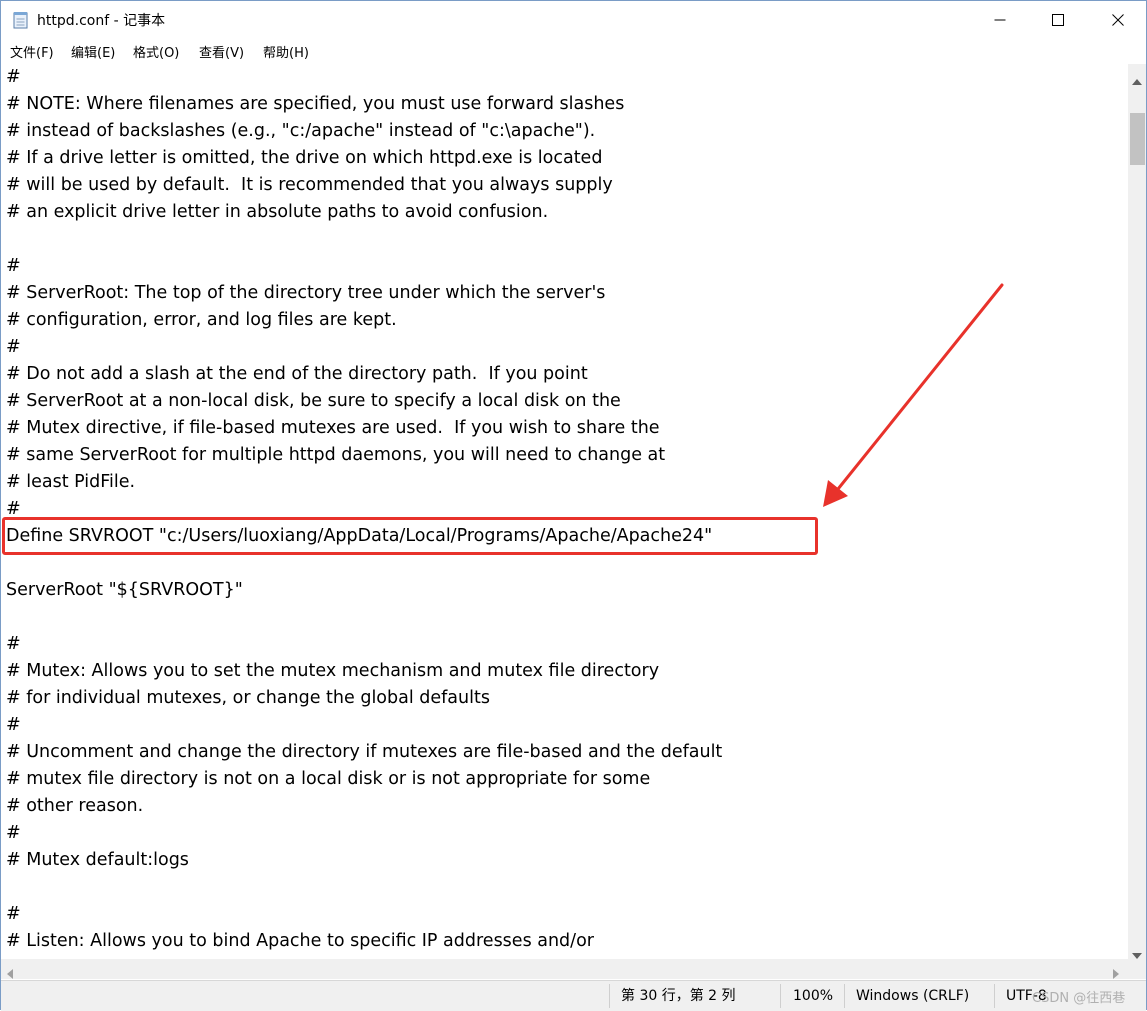  Describe the element at coordinates (573, 20) in the screenshot. I see `title-bar: httpd.conf - 记事本` at that location.